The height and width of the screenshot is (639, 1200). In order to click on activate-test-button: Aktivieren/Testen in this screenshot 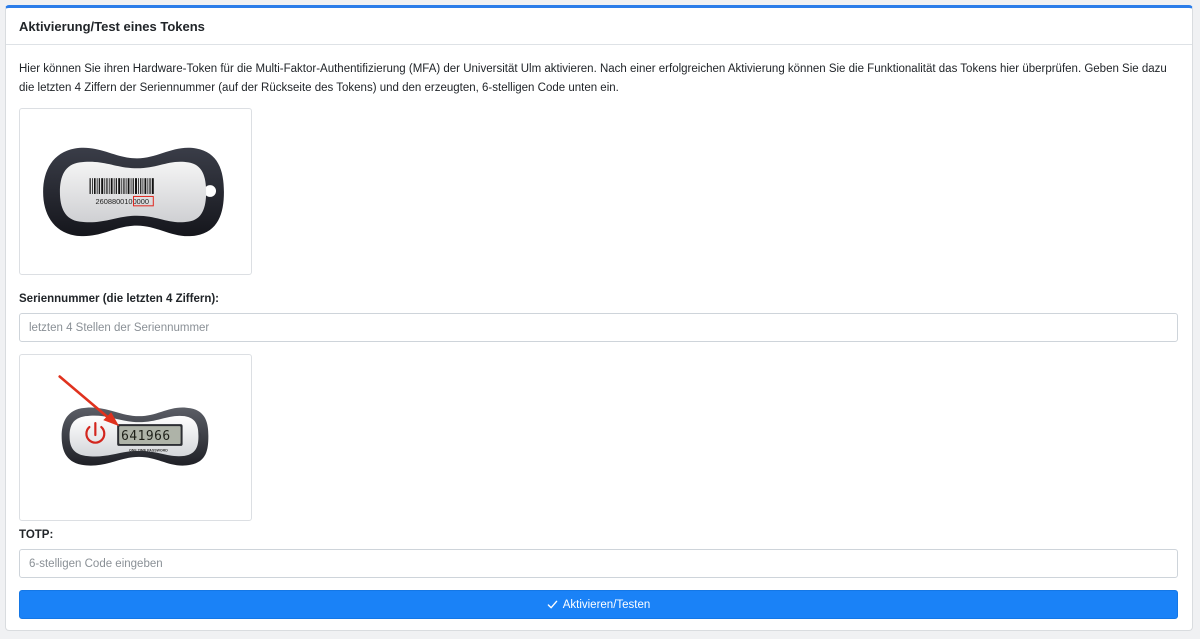, I will do `click(598, 604)`.